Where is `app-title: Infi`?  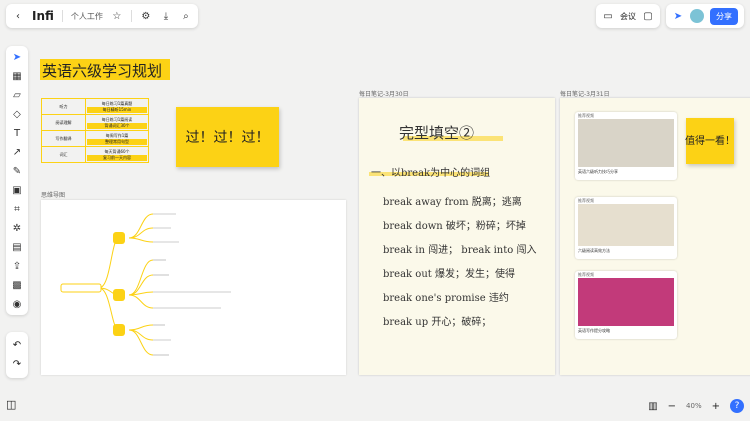 app-title: Infi is located at coordinates (43, 16).